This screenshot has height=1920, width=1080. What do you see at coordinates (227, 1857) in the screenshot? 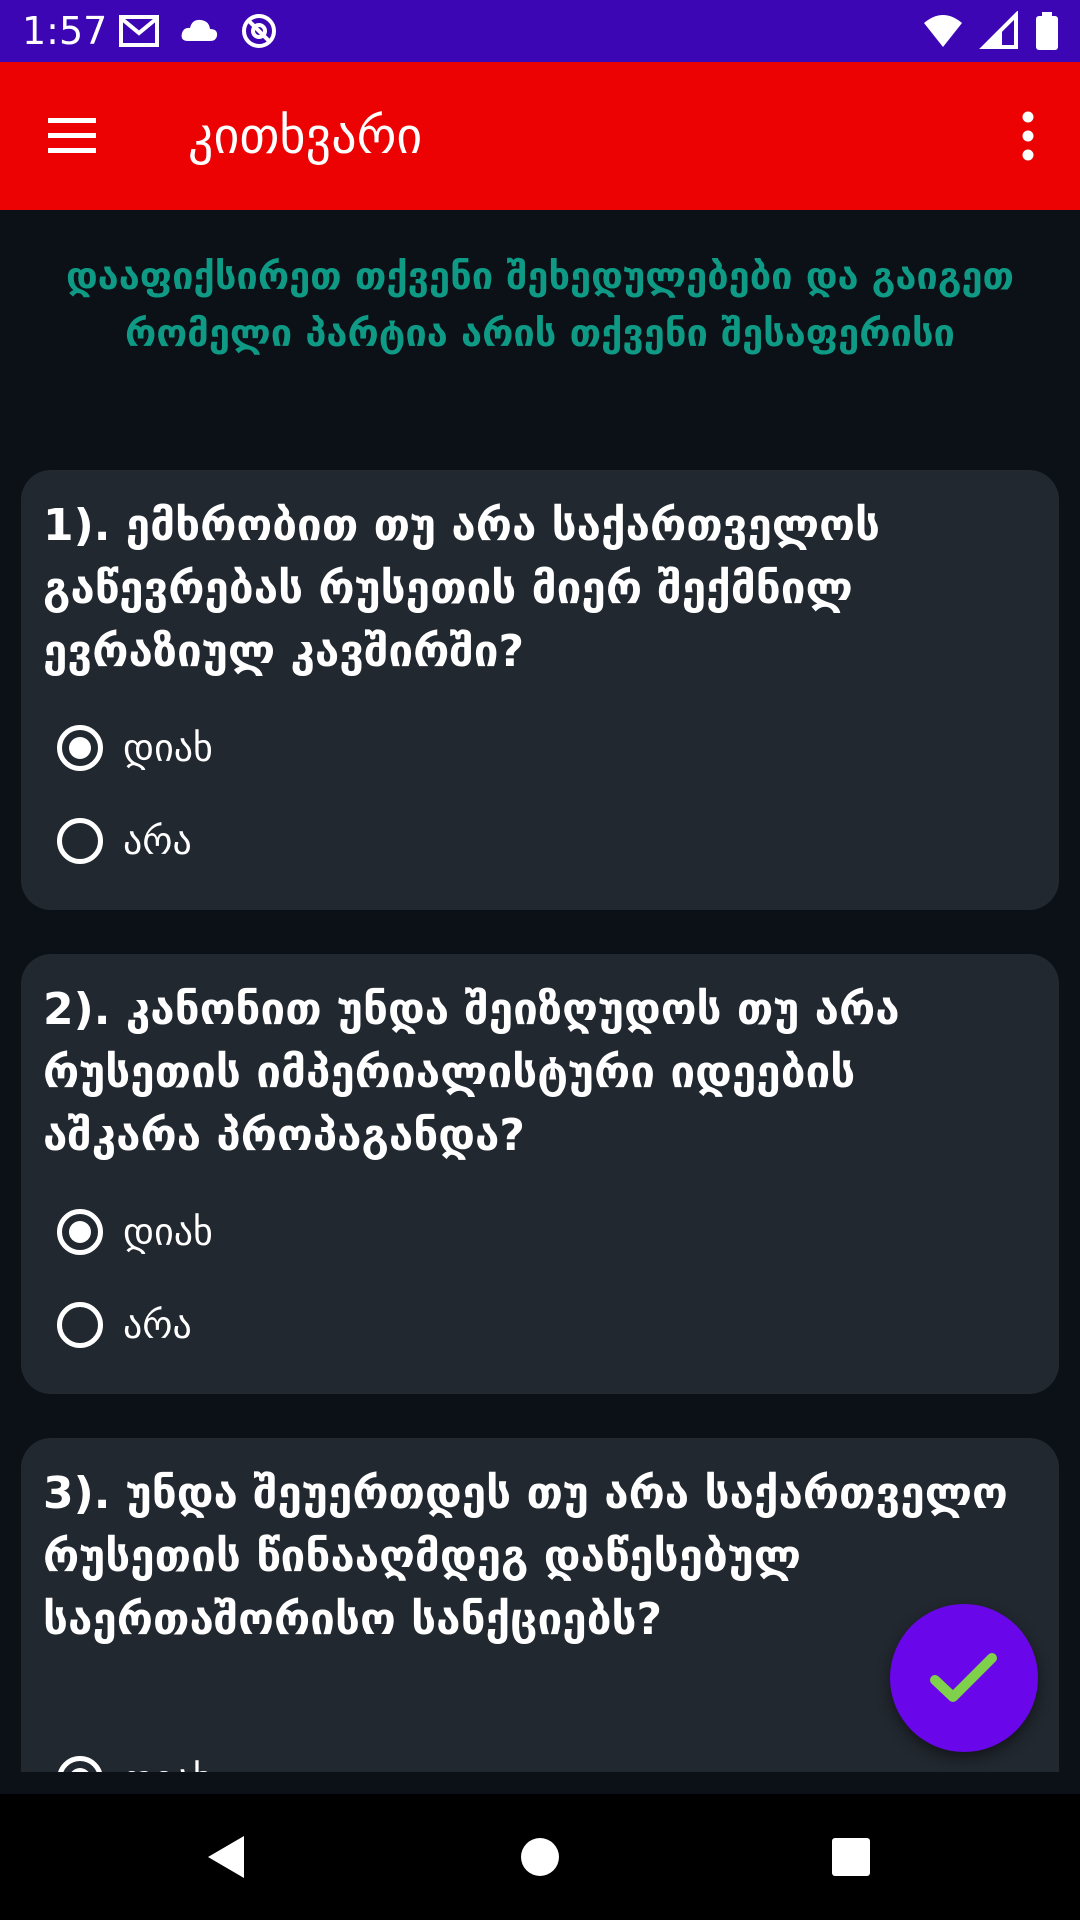
I see `back-icon` at bounding box center [227, 1857].